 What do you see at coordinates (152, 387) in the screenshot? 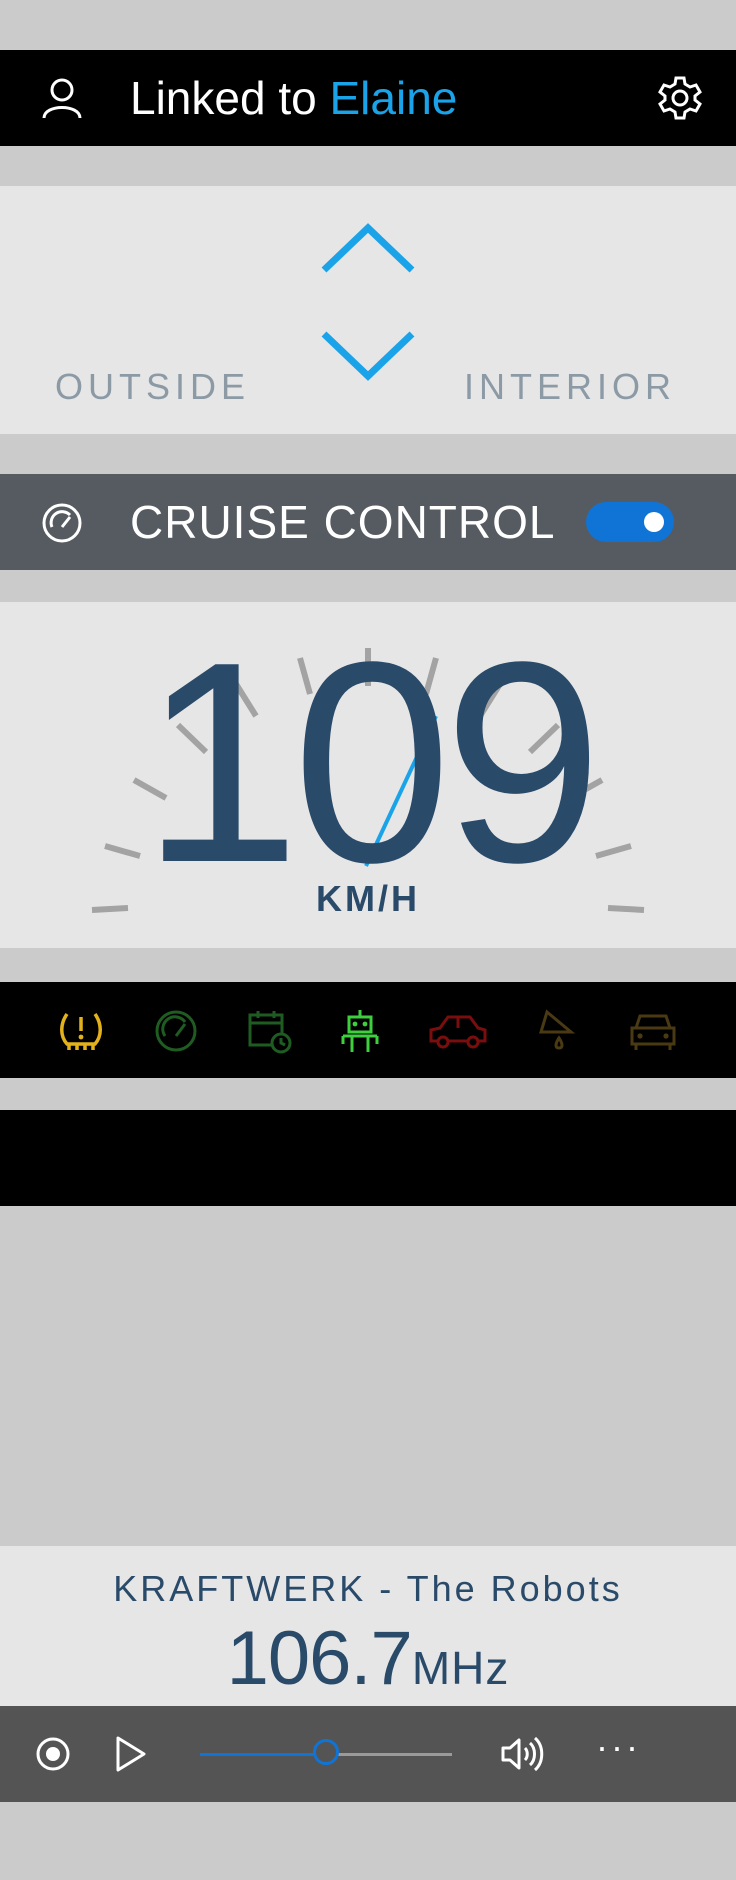
I see `outside-label: OUTSIDE` at bounding box center [152, 387].